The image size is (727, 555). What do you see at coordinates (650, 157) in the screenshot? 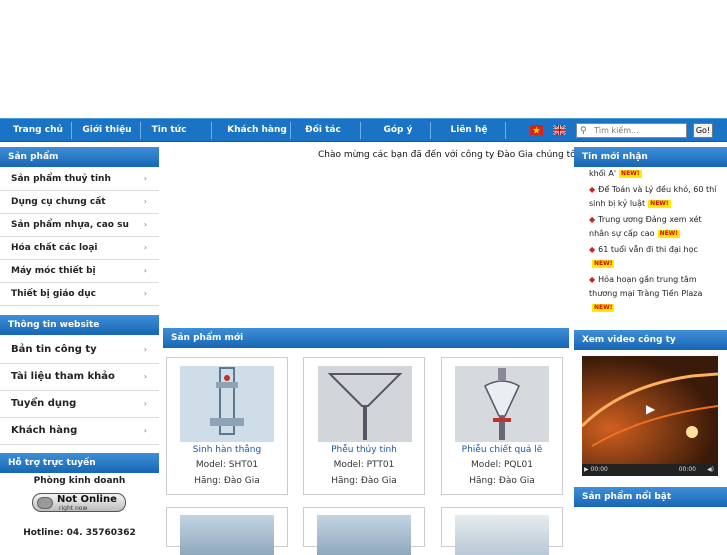
I see `latest-news-header: Tin mới nhận` at bounding box center [650, 157].